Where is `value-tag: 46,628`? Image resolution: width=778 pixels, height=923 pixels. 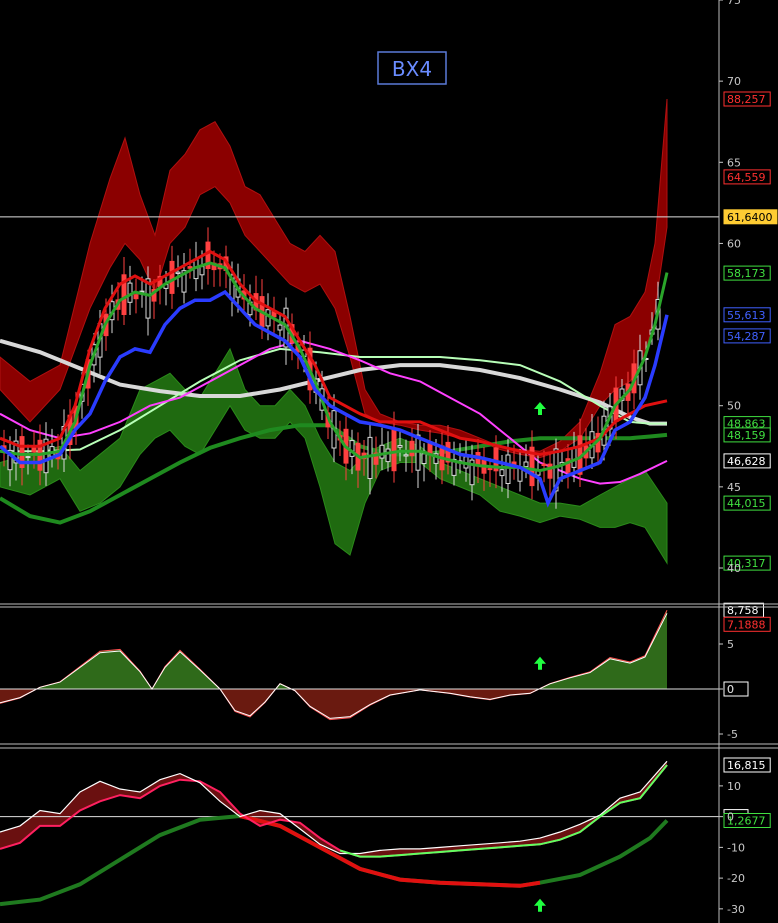 value-tag: 46,628 is located at coordinates (747, 461).